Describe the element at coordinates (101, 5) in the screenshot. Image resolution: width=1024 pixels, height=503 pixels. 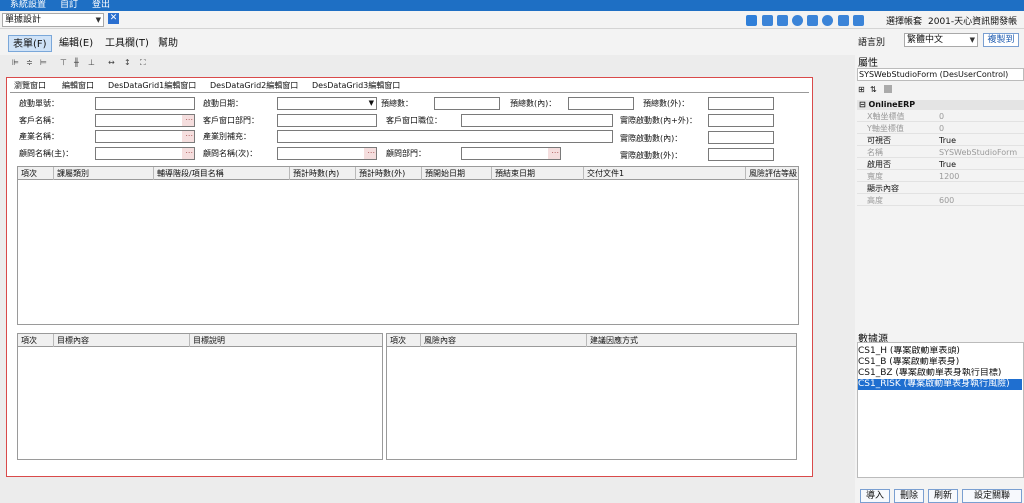
I see `menu-logout: 登出` at that location.